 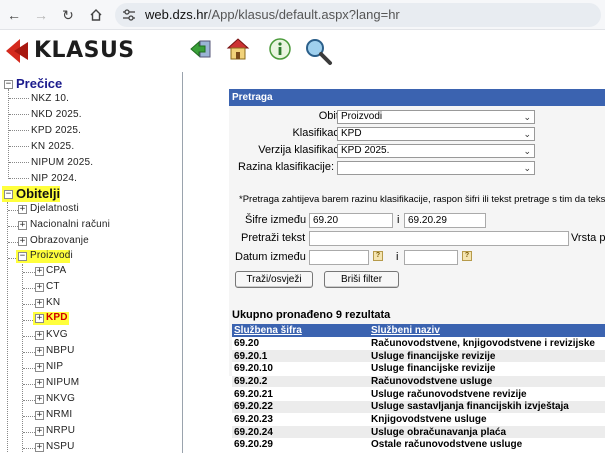 I want to click on tree-group-label: Obitelji, so click(x=38, y=193).